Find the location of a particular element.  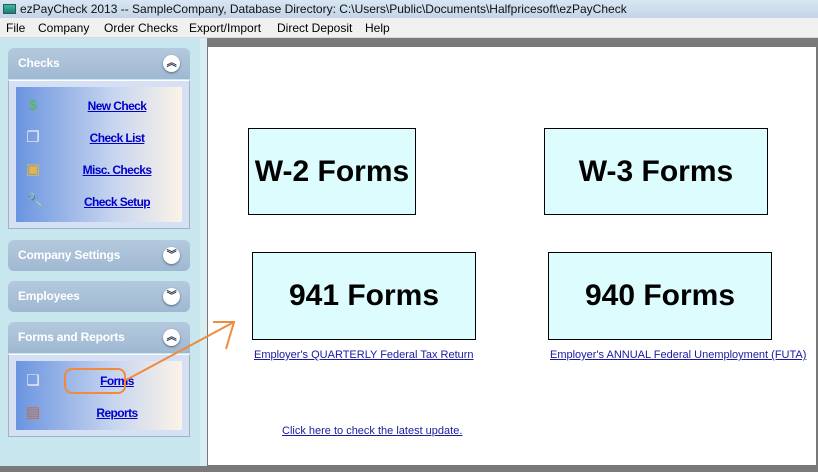

annotation-overlay is located at coordinates (150, 357).